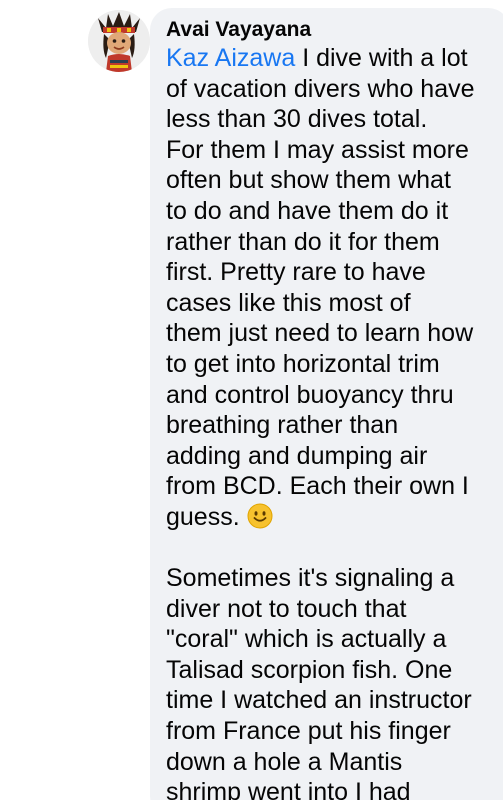 This screenshot has width=503, height=800. I want to click on comment-author: Avai Vayayana, so click(238, 30).